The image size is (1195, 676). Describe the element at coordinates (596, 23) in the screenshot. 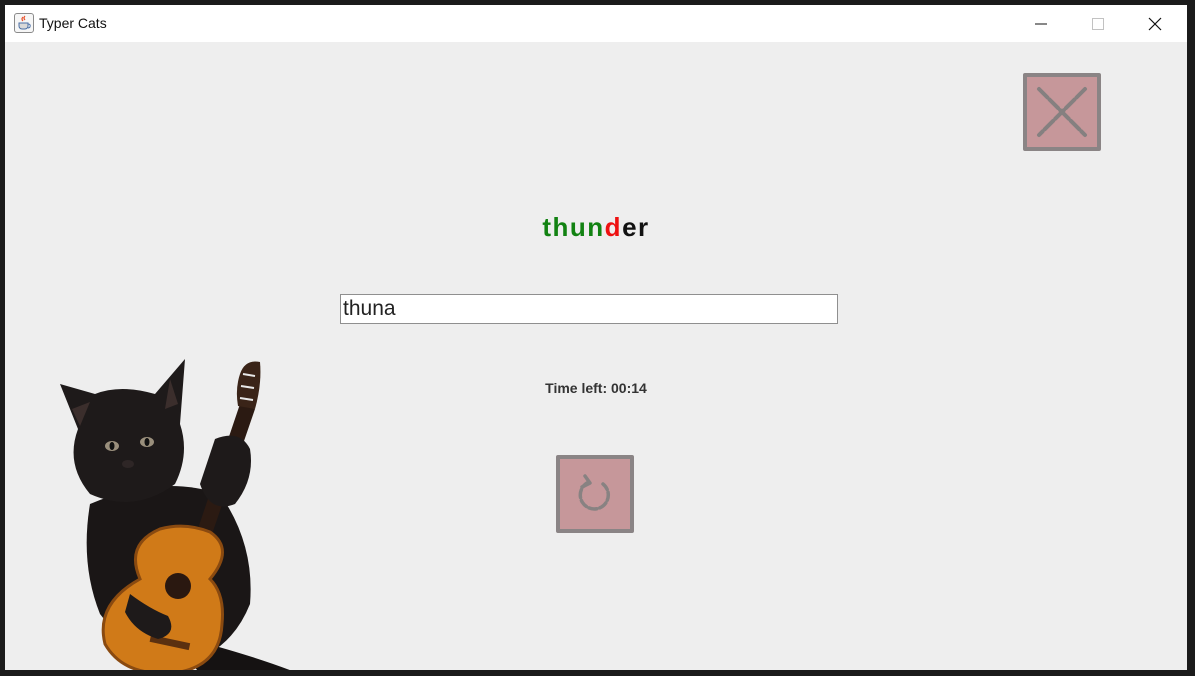

I see `title-bar: Typer Cats` at that location.